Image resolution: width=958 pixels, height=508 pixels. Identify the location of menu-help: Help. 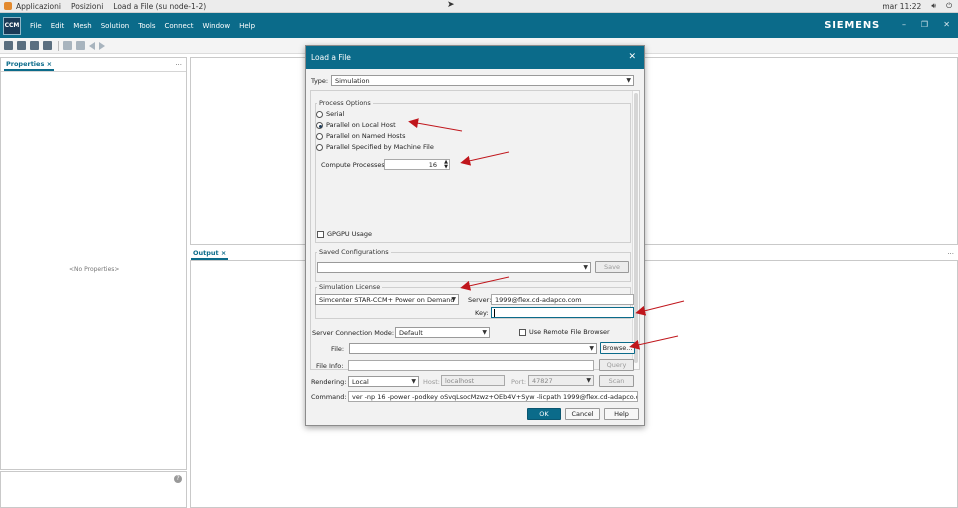
(247, 26).